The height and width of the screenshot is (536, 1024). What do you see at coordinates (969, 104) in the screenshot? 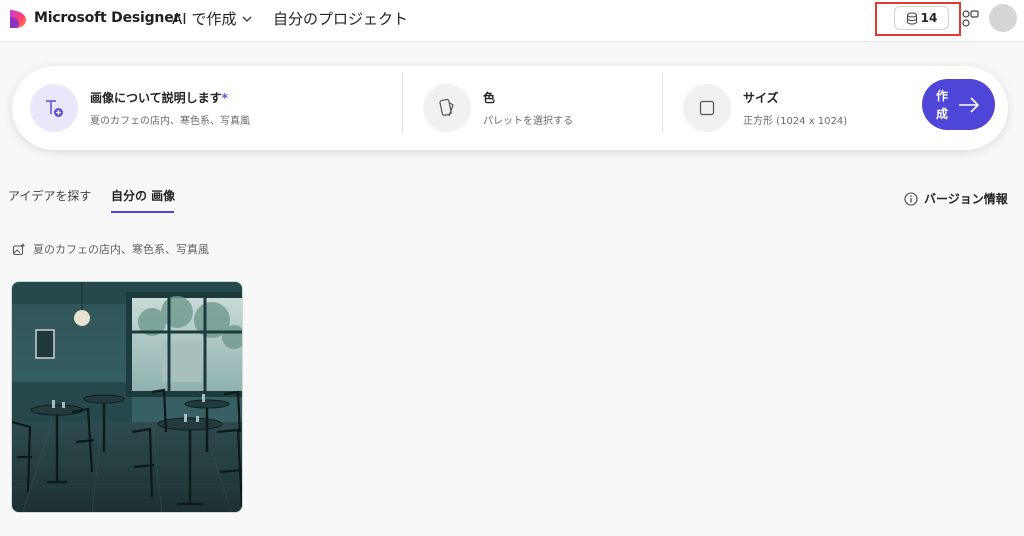
I see `arrow-right-icon` at bounding box center [969, 104].